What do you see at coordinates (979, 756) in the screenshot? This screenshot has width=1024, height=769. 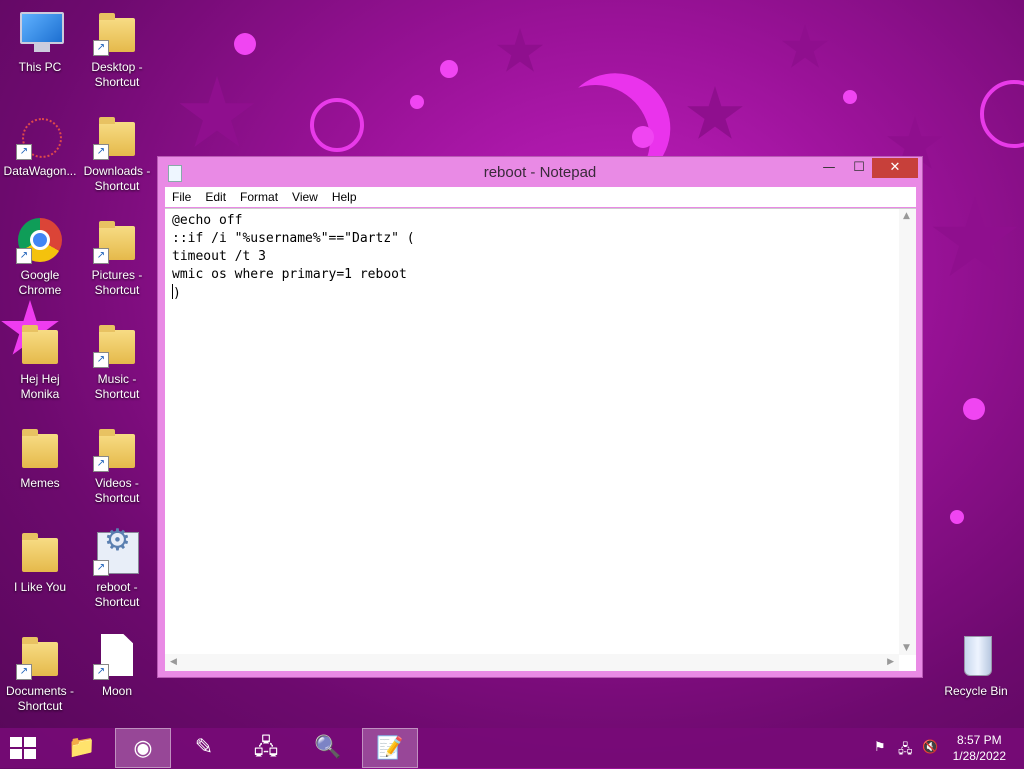 I see `clock-date: 1/28/2022` at bounding box center [979, 756].